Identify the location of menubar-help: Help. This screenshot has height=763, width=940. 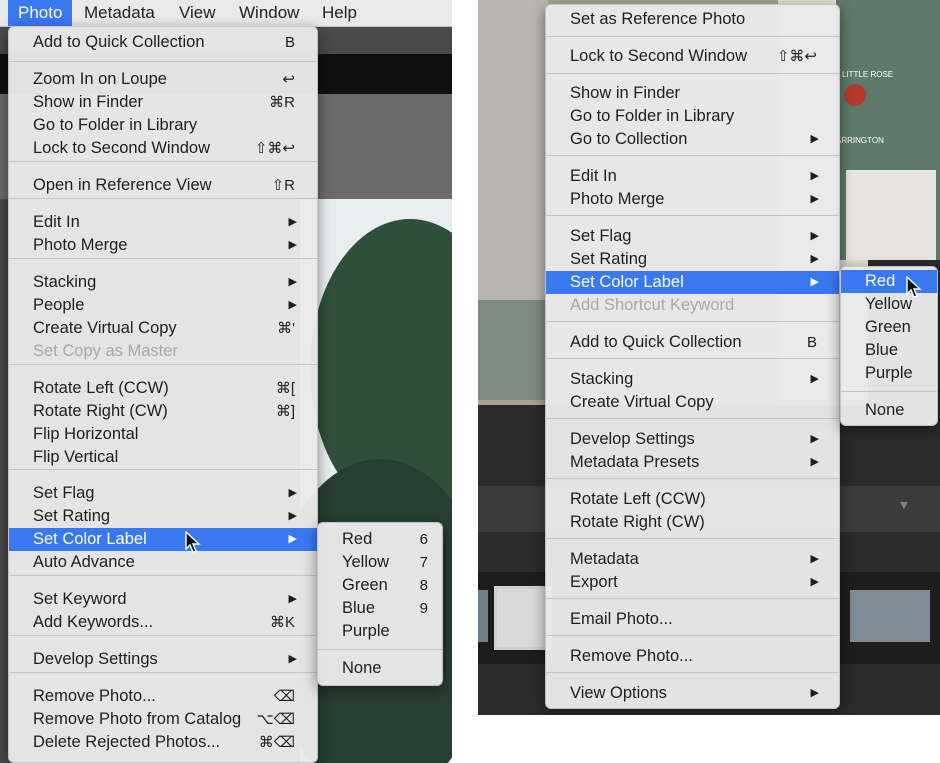
(339, 13).